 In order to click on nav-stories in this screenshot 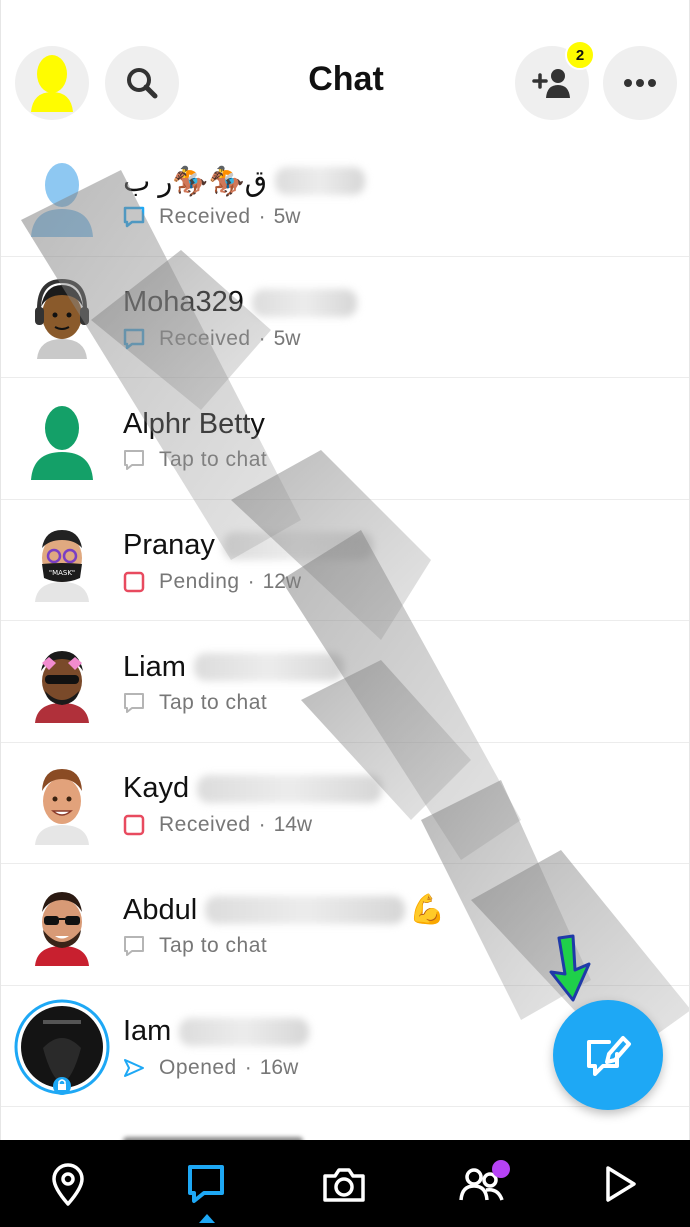, I will do `click(482, 1184)`.